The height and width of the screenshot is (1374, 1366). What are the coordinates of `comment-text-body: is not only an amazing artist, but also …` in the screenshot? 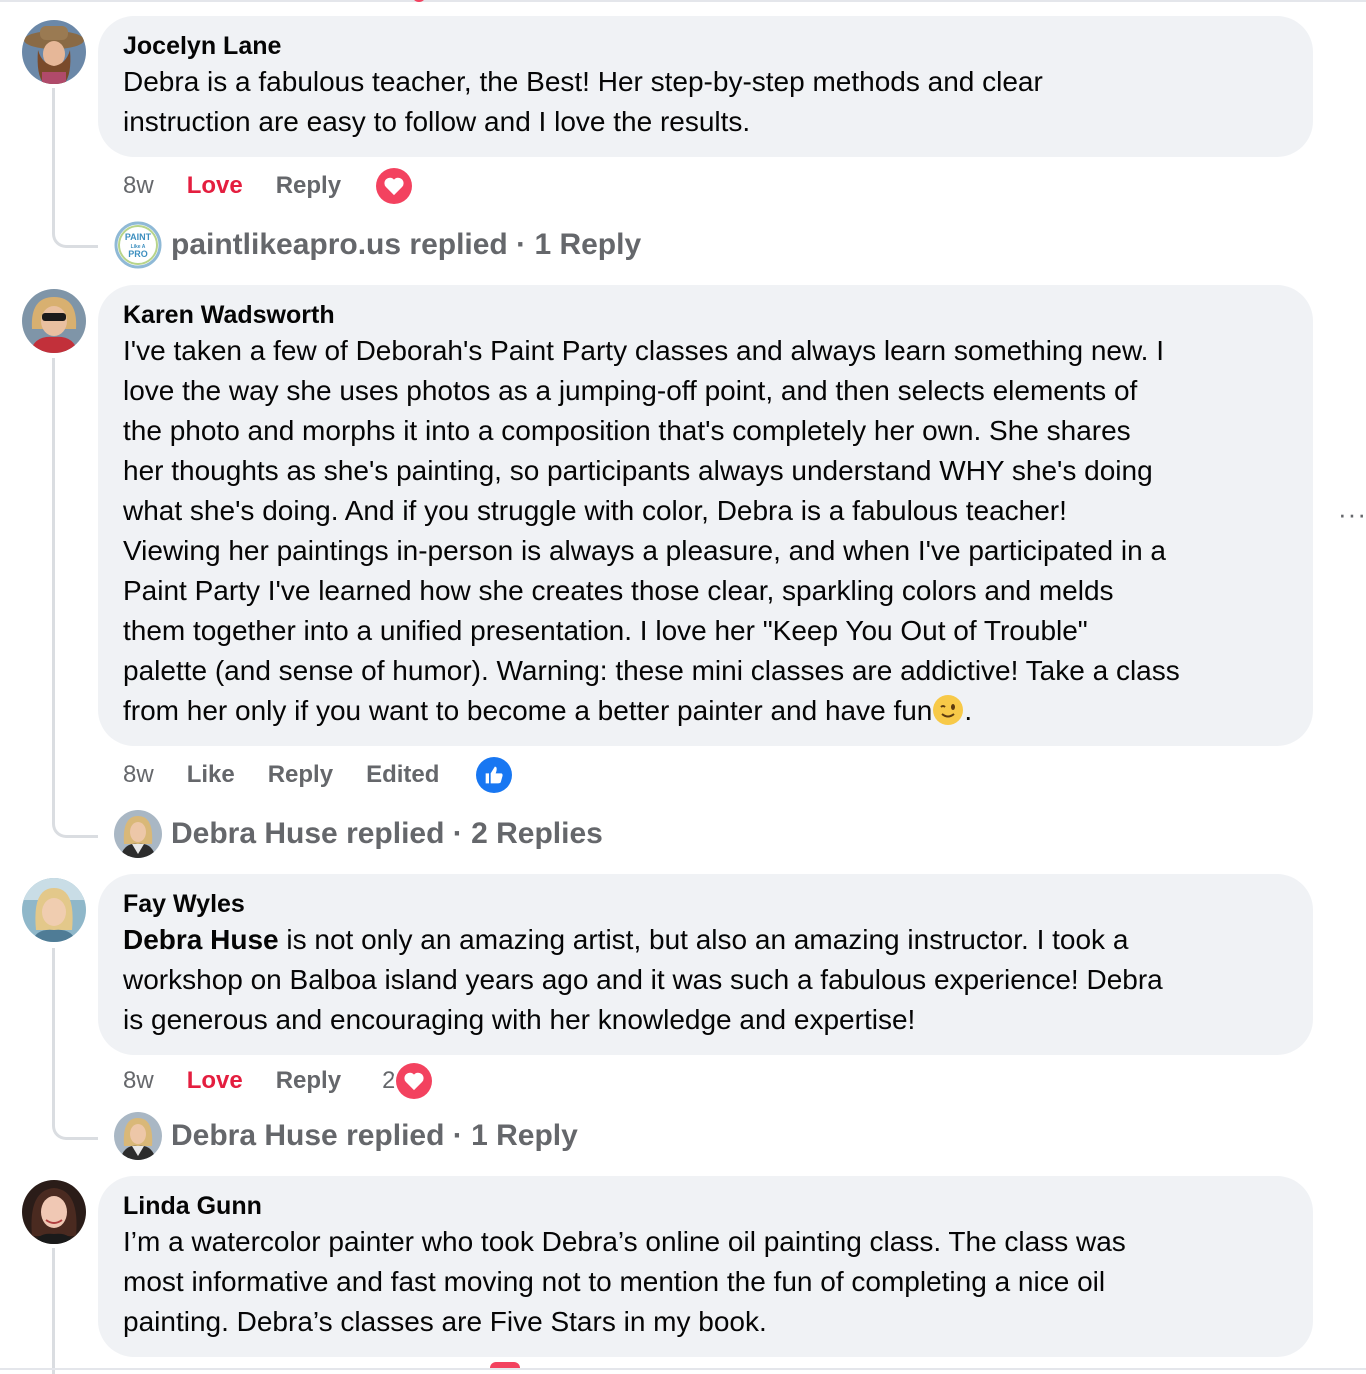 It's located at (643, 979).